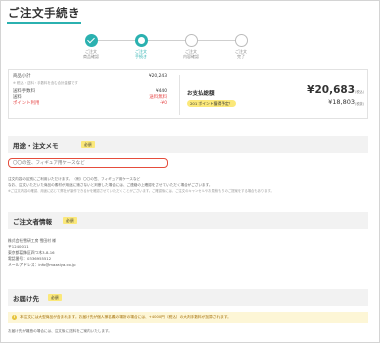 The height and width of the screenshot is (343, 380). What do you see at coordinates (331, 90) in the screenshot?
I see `payment-total: ¥20,683` at bounding box center [331, 90].